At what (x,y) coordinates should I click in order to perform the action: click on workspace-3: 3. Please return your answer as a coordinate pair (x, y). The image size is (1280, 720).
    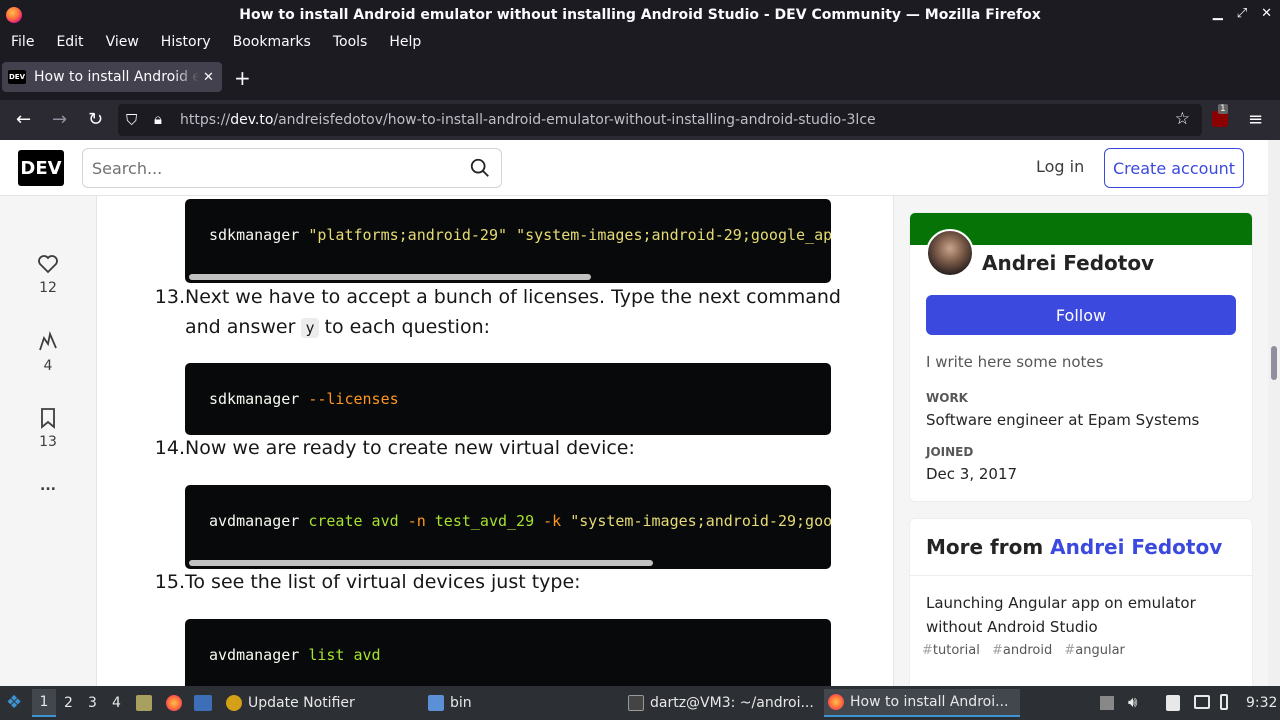
    Looking at the image, I should click on (92, 703).